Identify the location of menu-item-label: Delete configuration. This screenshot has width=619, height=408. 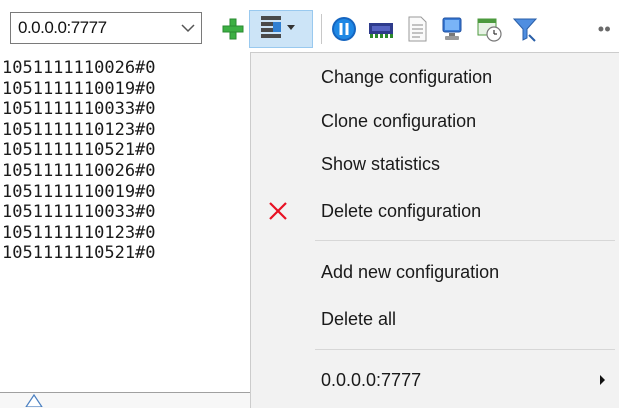
(401, 210).